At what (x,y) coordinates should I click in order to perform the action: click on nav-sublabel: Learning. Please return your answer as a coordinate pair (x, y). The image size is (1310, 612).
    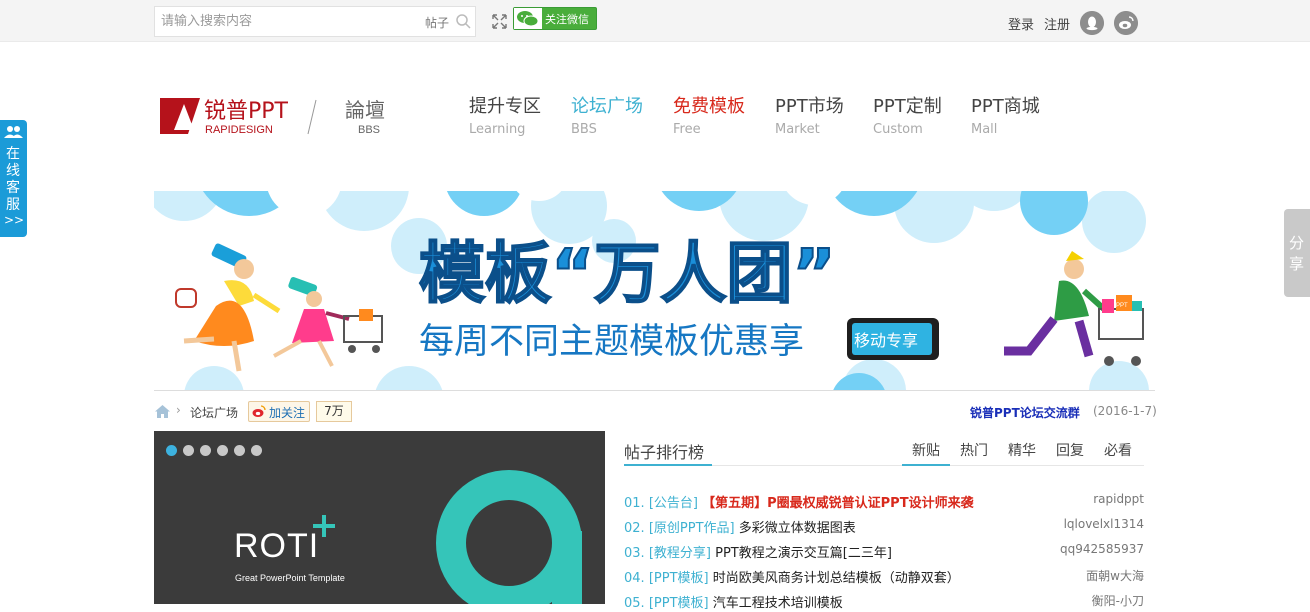
    Looking at the image, I should click on (497, 129).